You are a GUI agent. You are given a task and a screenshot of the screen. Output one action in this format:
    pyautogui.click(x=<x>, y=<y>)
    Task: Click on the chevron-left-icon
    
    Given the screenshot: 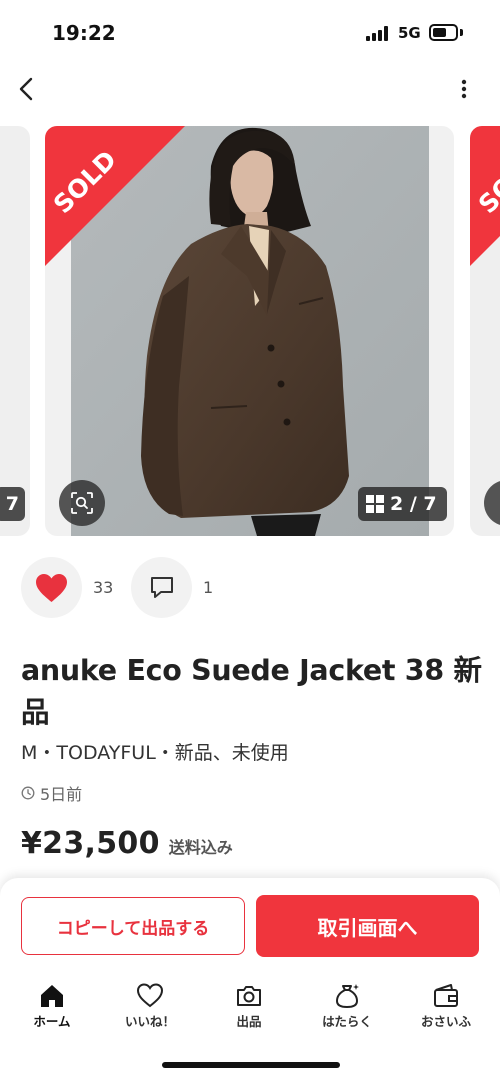 What is the action you would take?
    pyautogui.click(x=26, y=89)
    